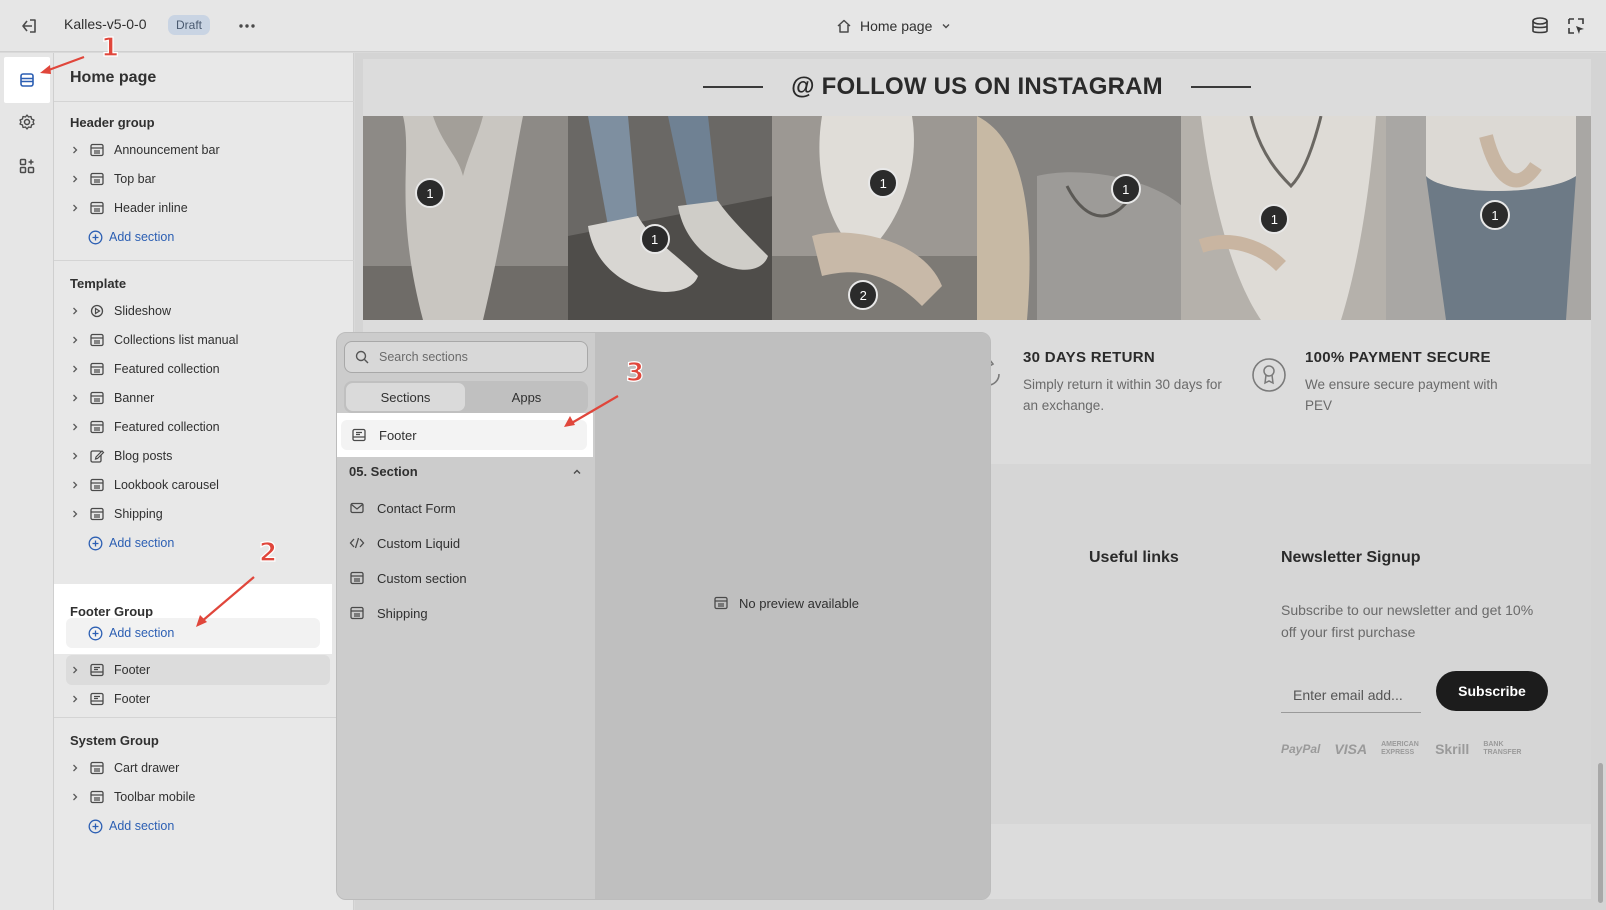 The height and width of the screenshot is (910, 1606). What do you see at coordinates (466, 471) in the screenshot?
I see `category-05-section: 05. Section` at bounding box center [466, 471].